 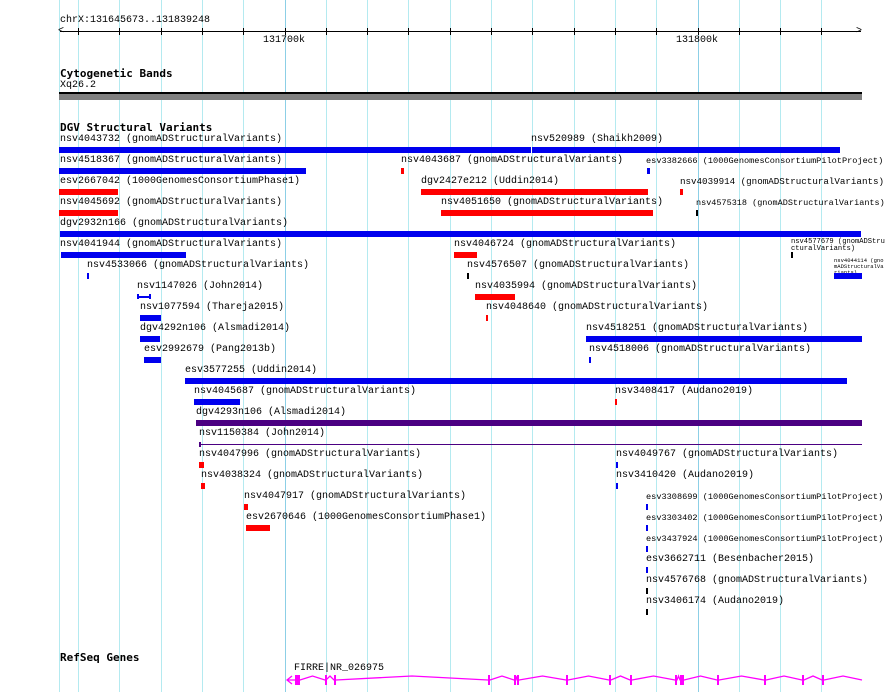 I want to click on feature-label: nsv4045692 (gnomADStructuralVariants), so click(x=171, y=203).